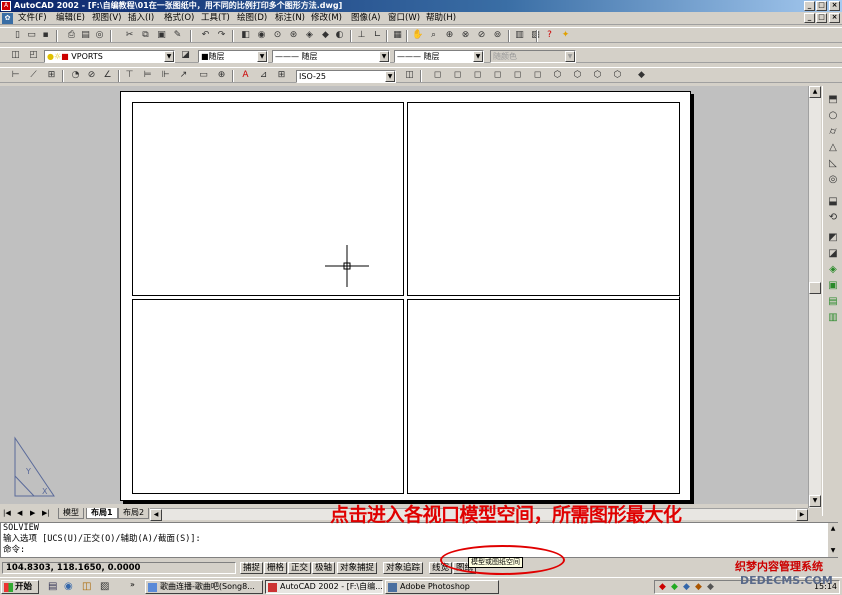 Image resolution: width=842 pixels, height=595 pixels. What do you see at coordinates (465, 35) in the screenshot?
I see `zoom-previous-icon: ⊗` at bounding box center [465, 35].